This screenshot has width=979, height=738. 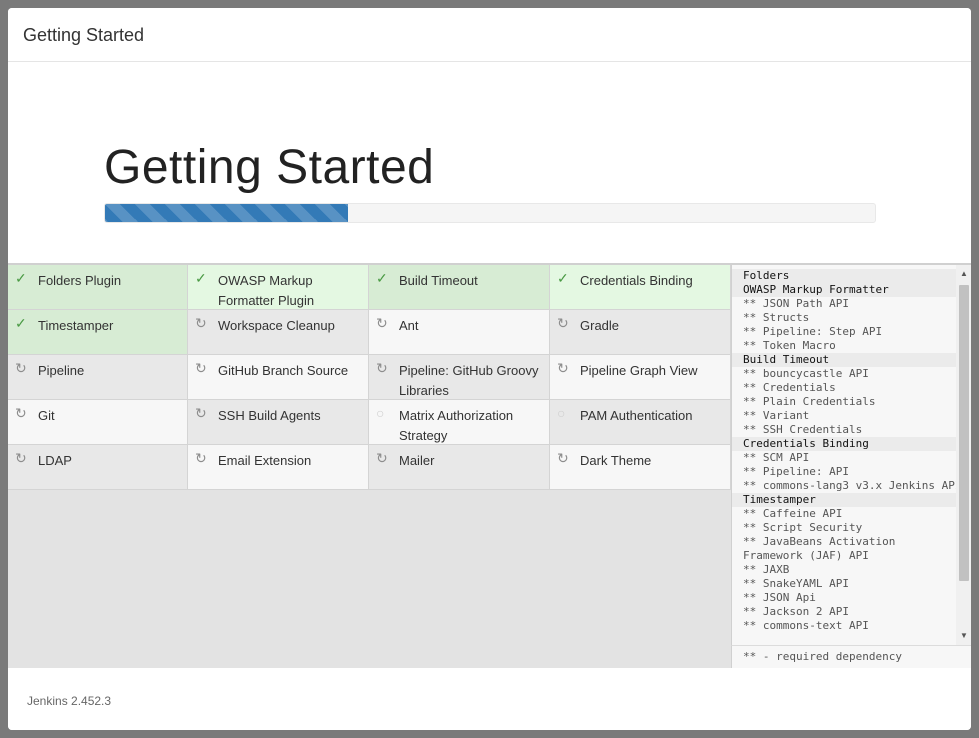 What do you see at coordinates (636, 280) in the screenshot?
I see `plugin-label: Credentials Binding` at bounding box center [636, 280].